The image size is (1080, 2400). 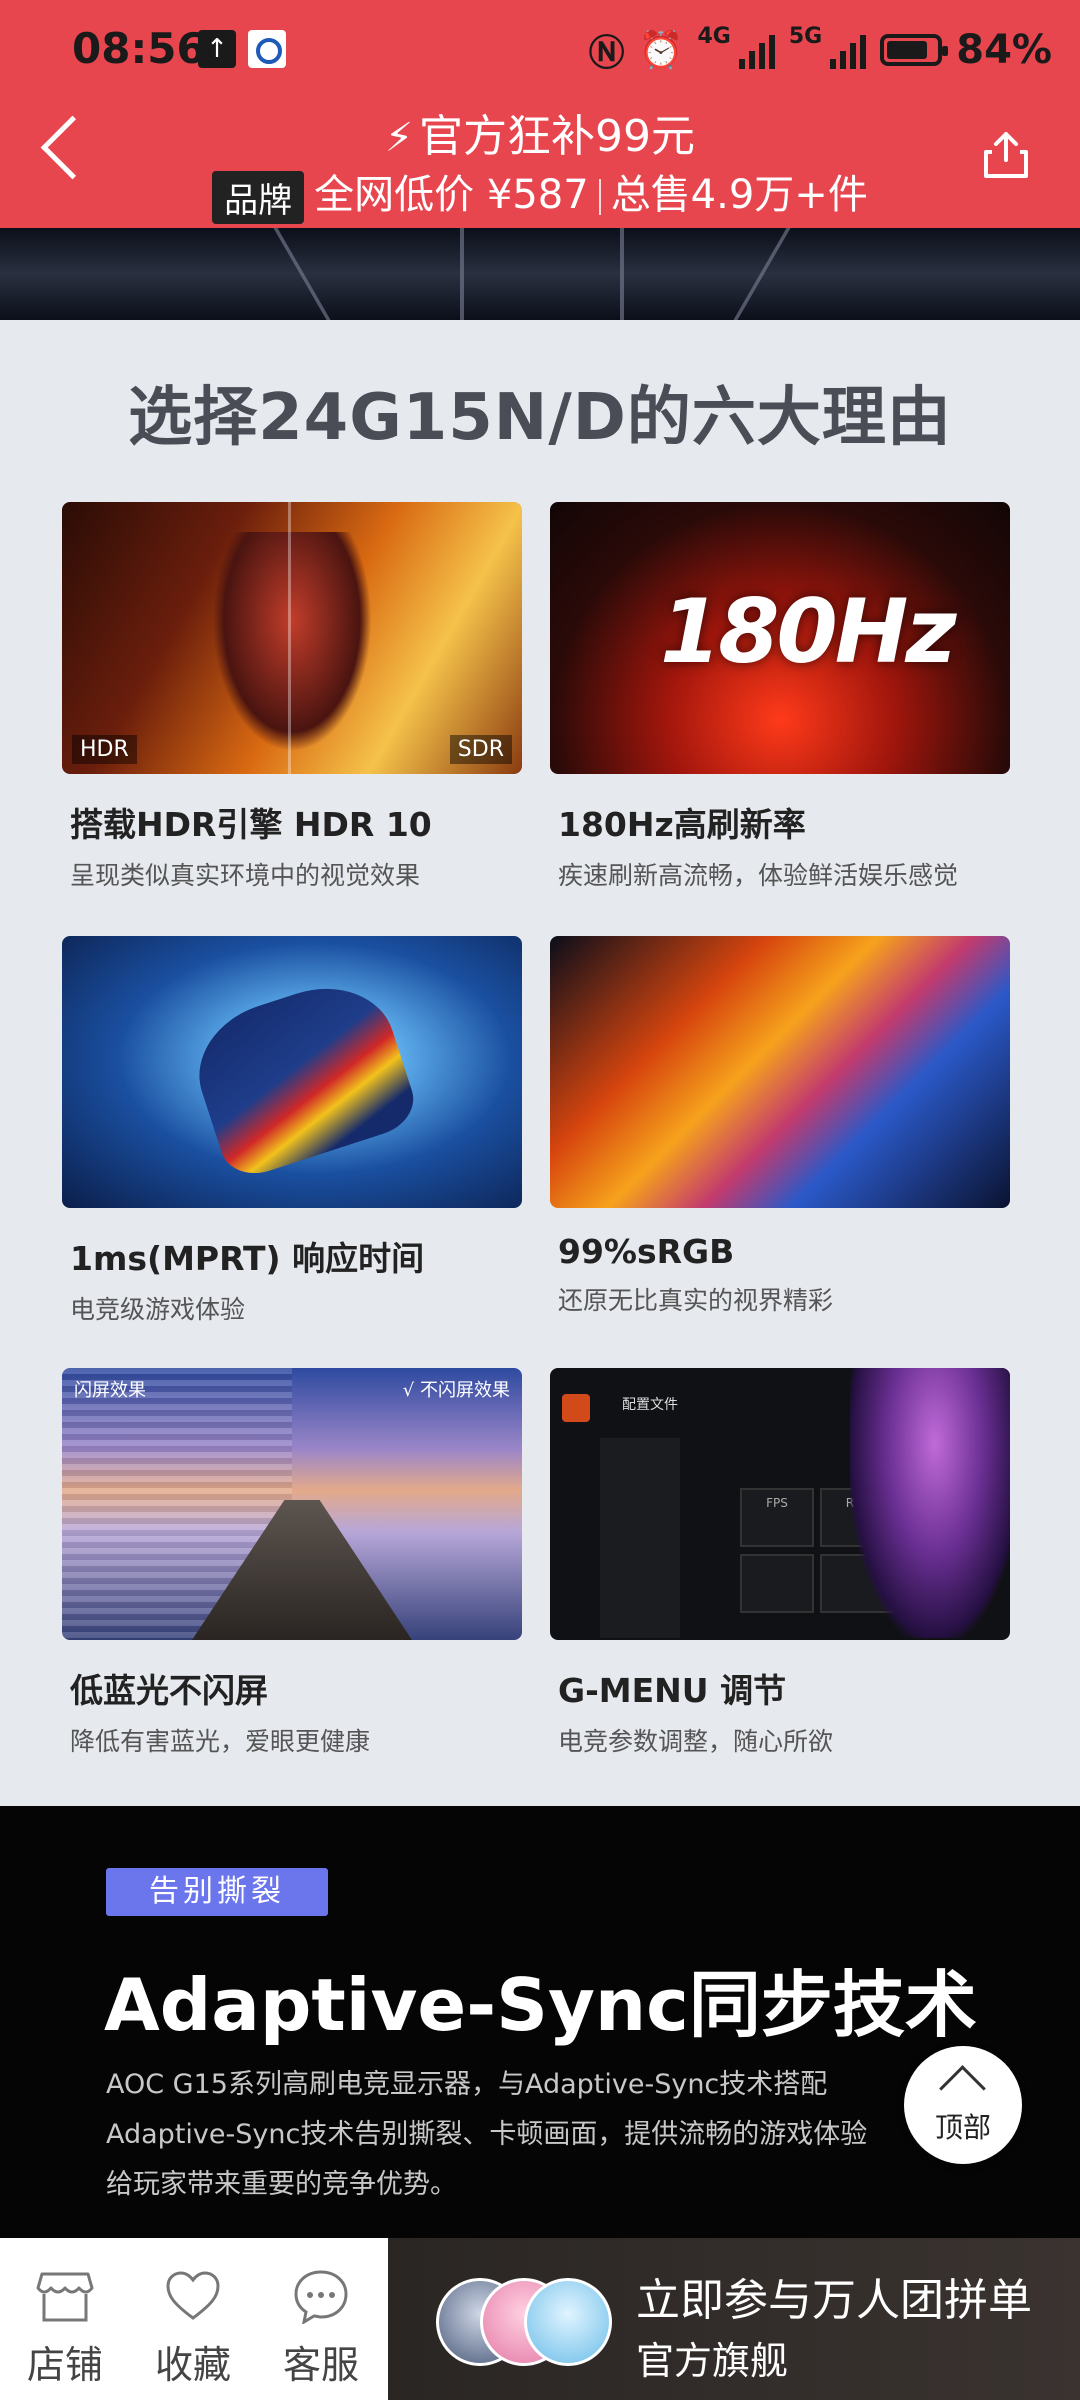 I want to click on promo-text: 官方狂补99元, so click(x=557, y=136).